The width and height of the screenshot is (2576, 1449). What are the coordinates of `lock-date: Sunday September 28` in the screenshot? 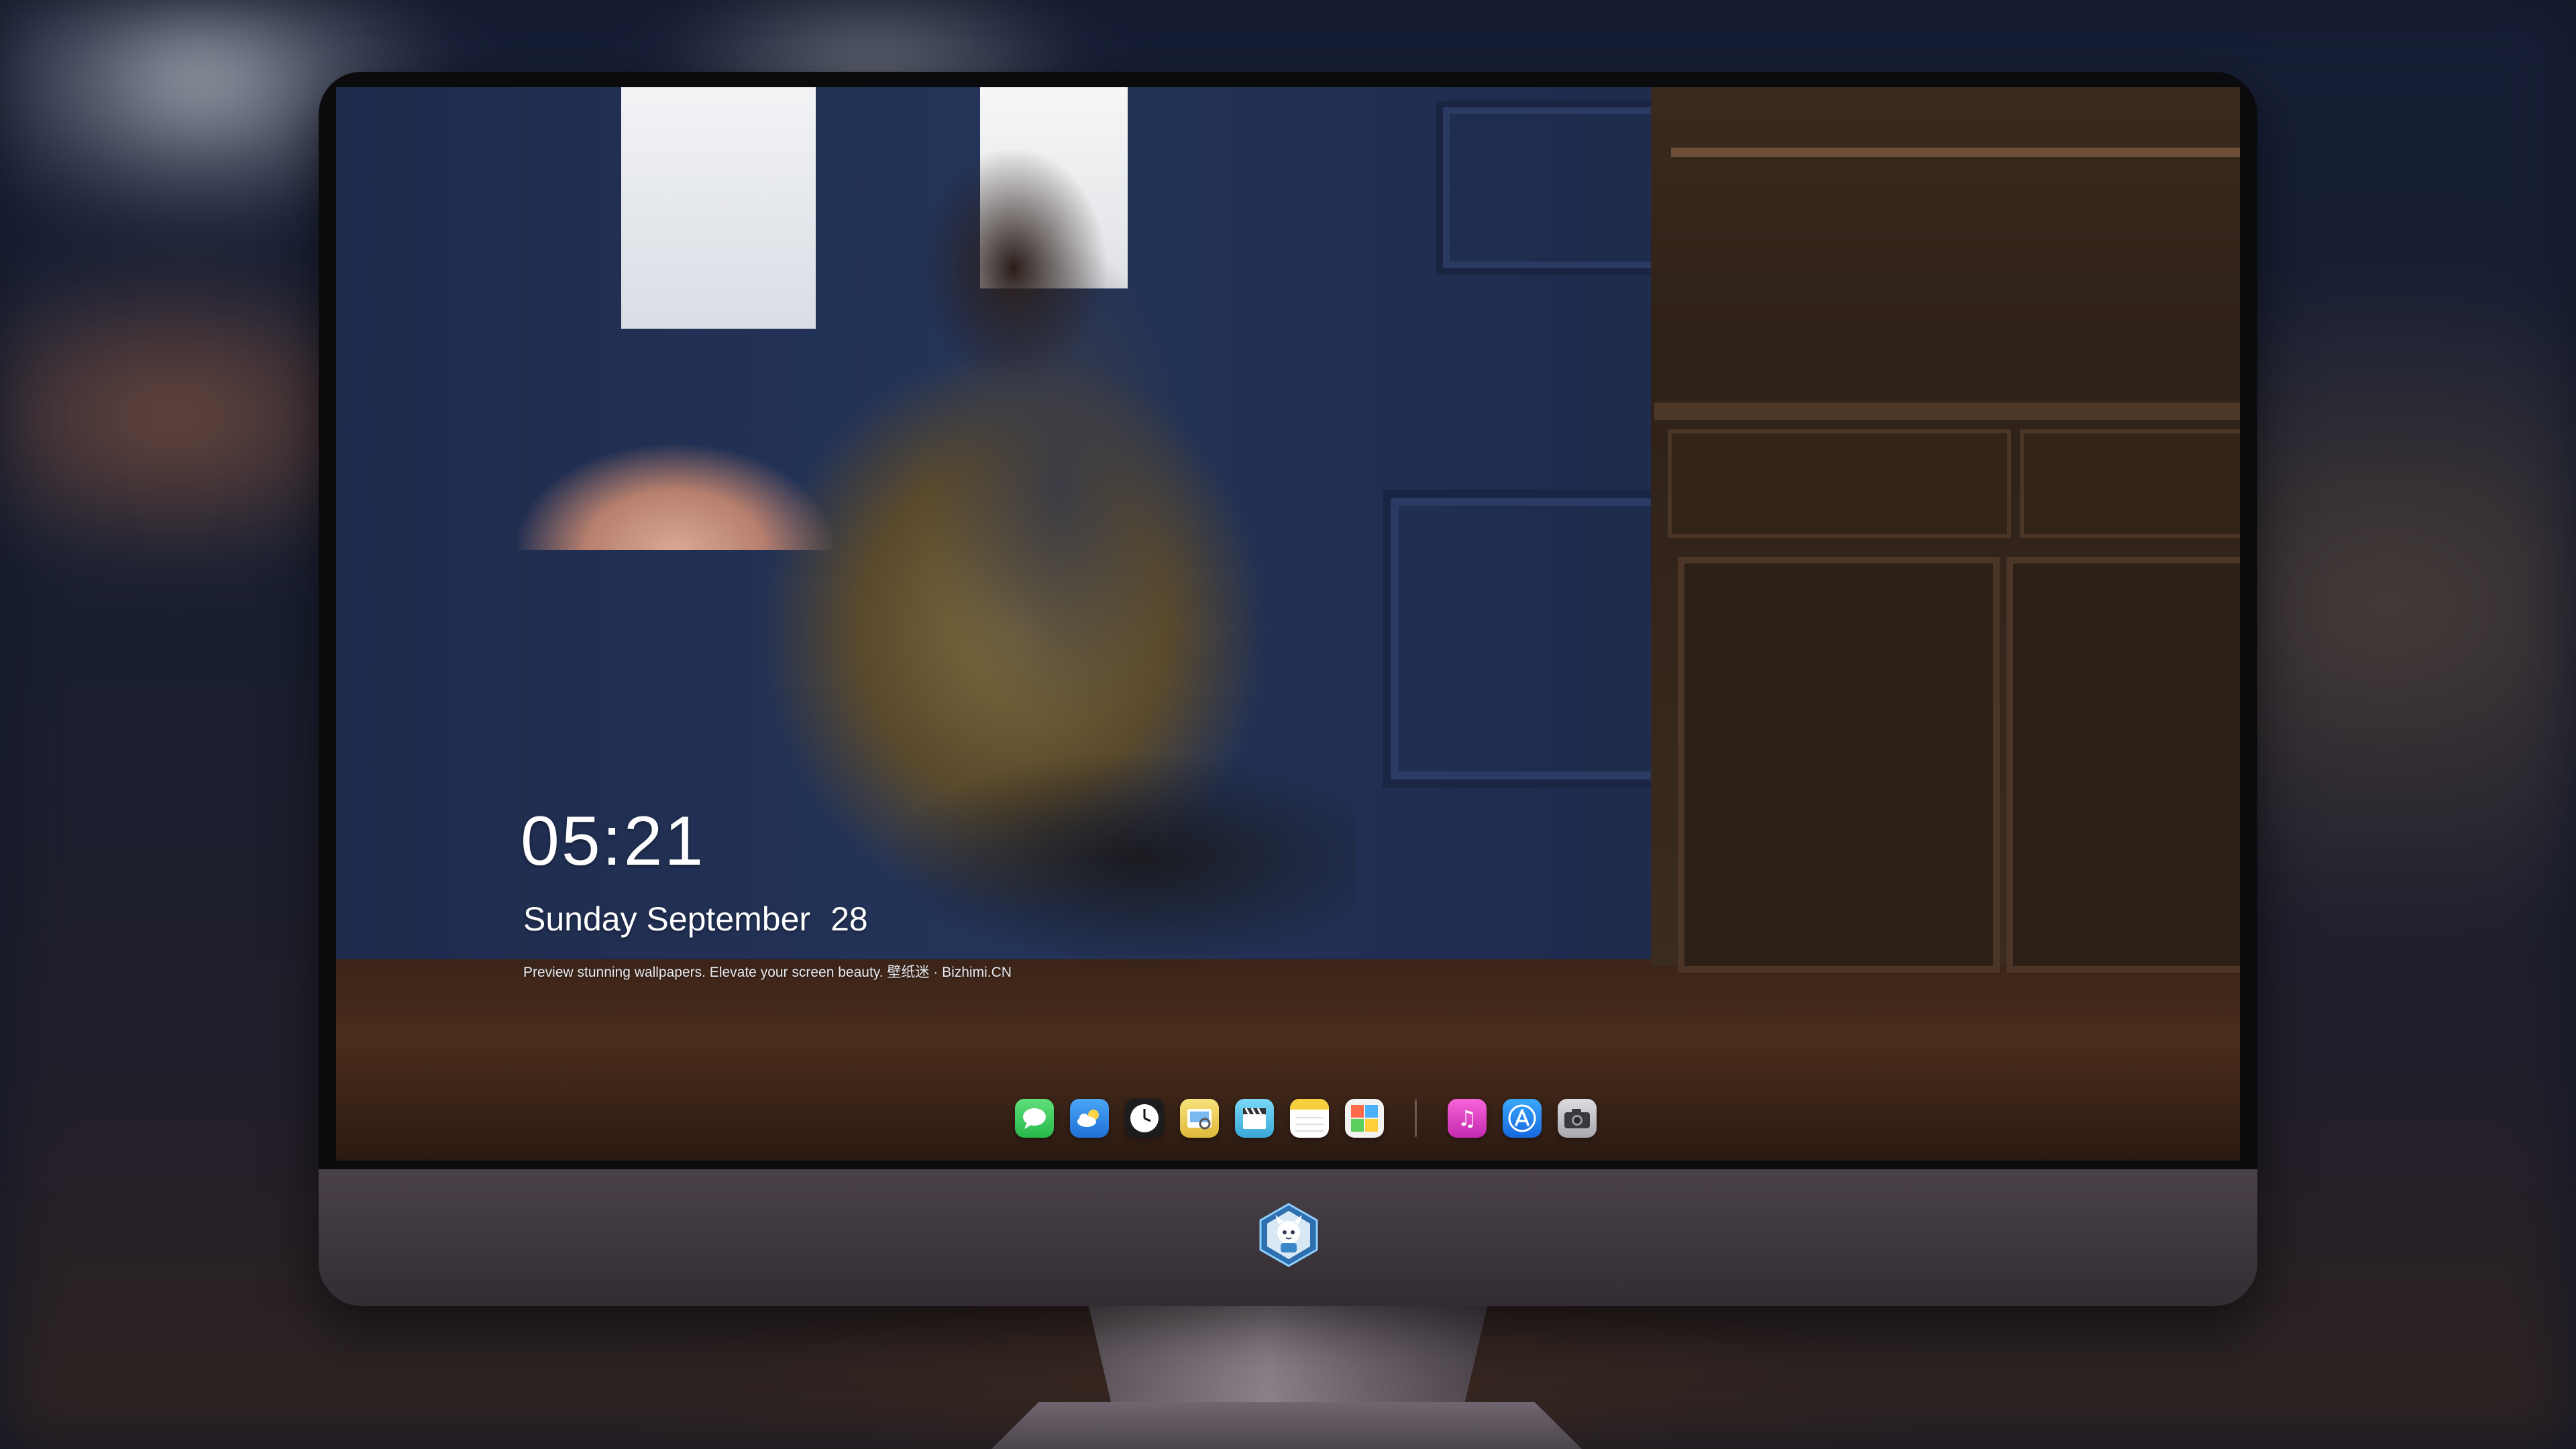 It's located at (695, 919).